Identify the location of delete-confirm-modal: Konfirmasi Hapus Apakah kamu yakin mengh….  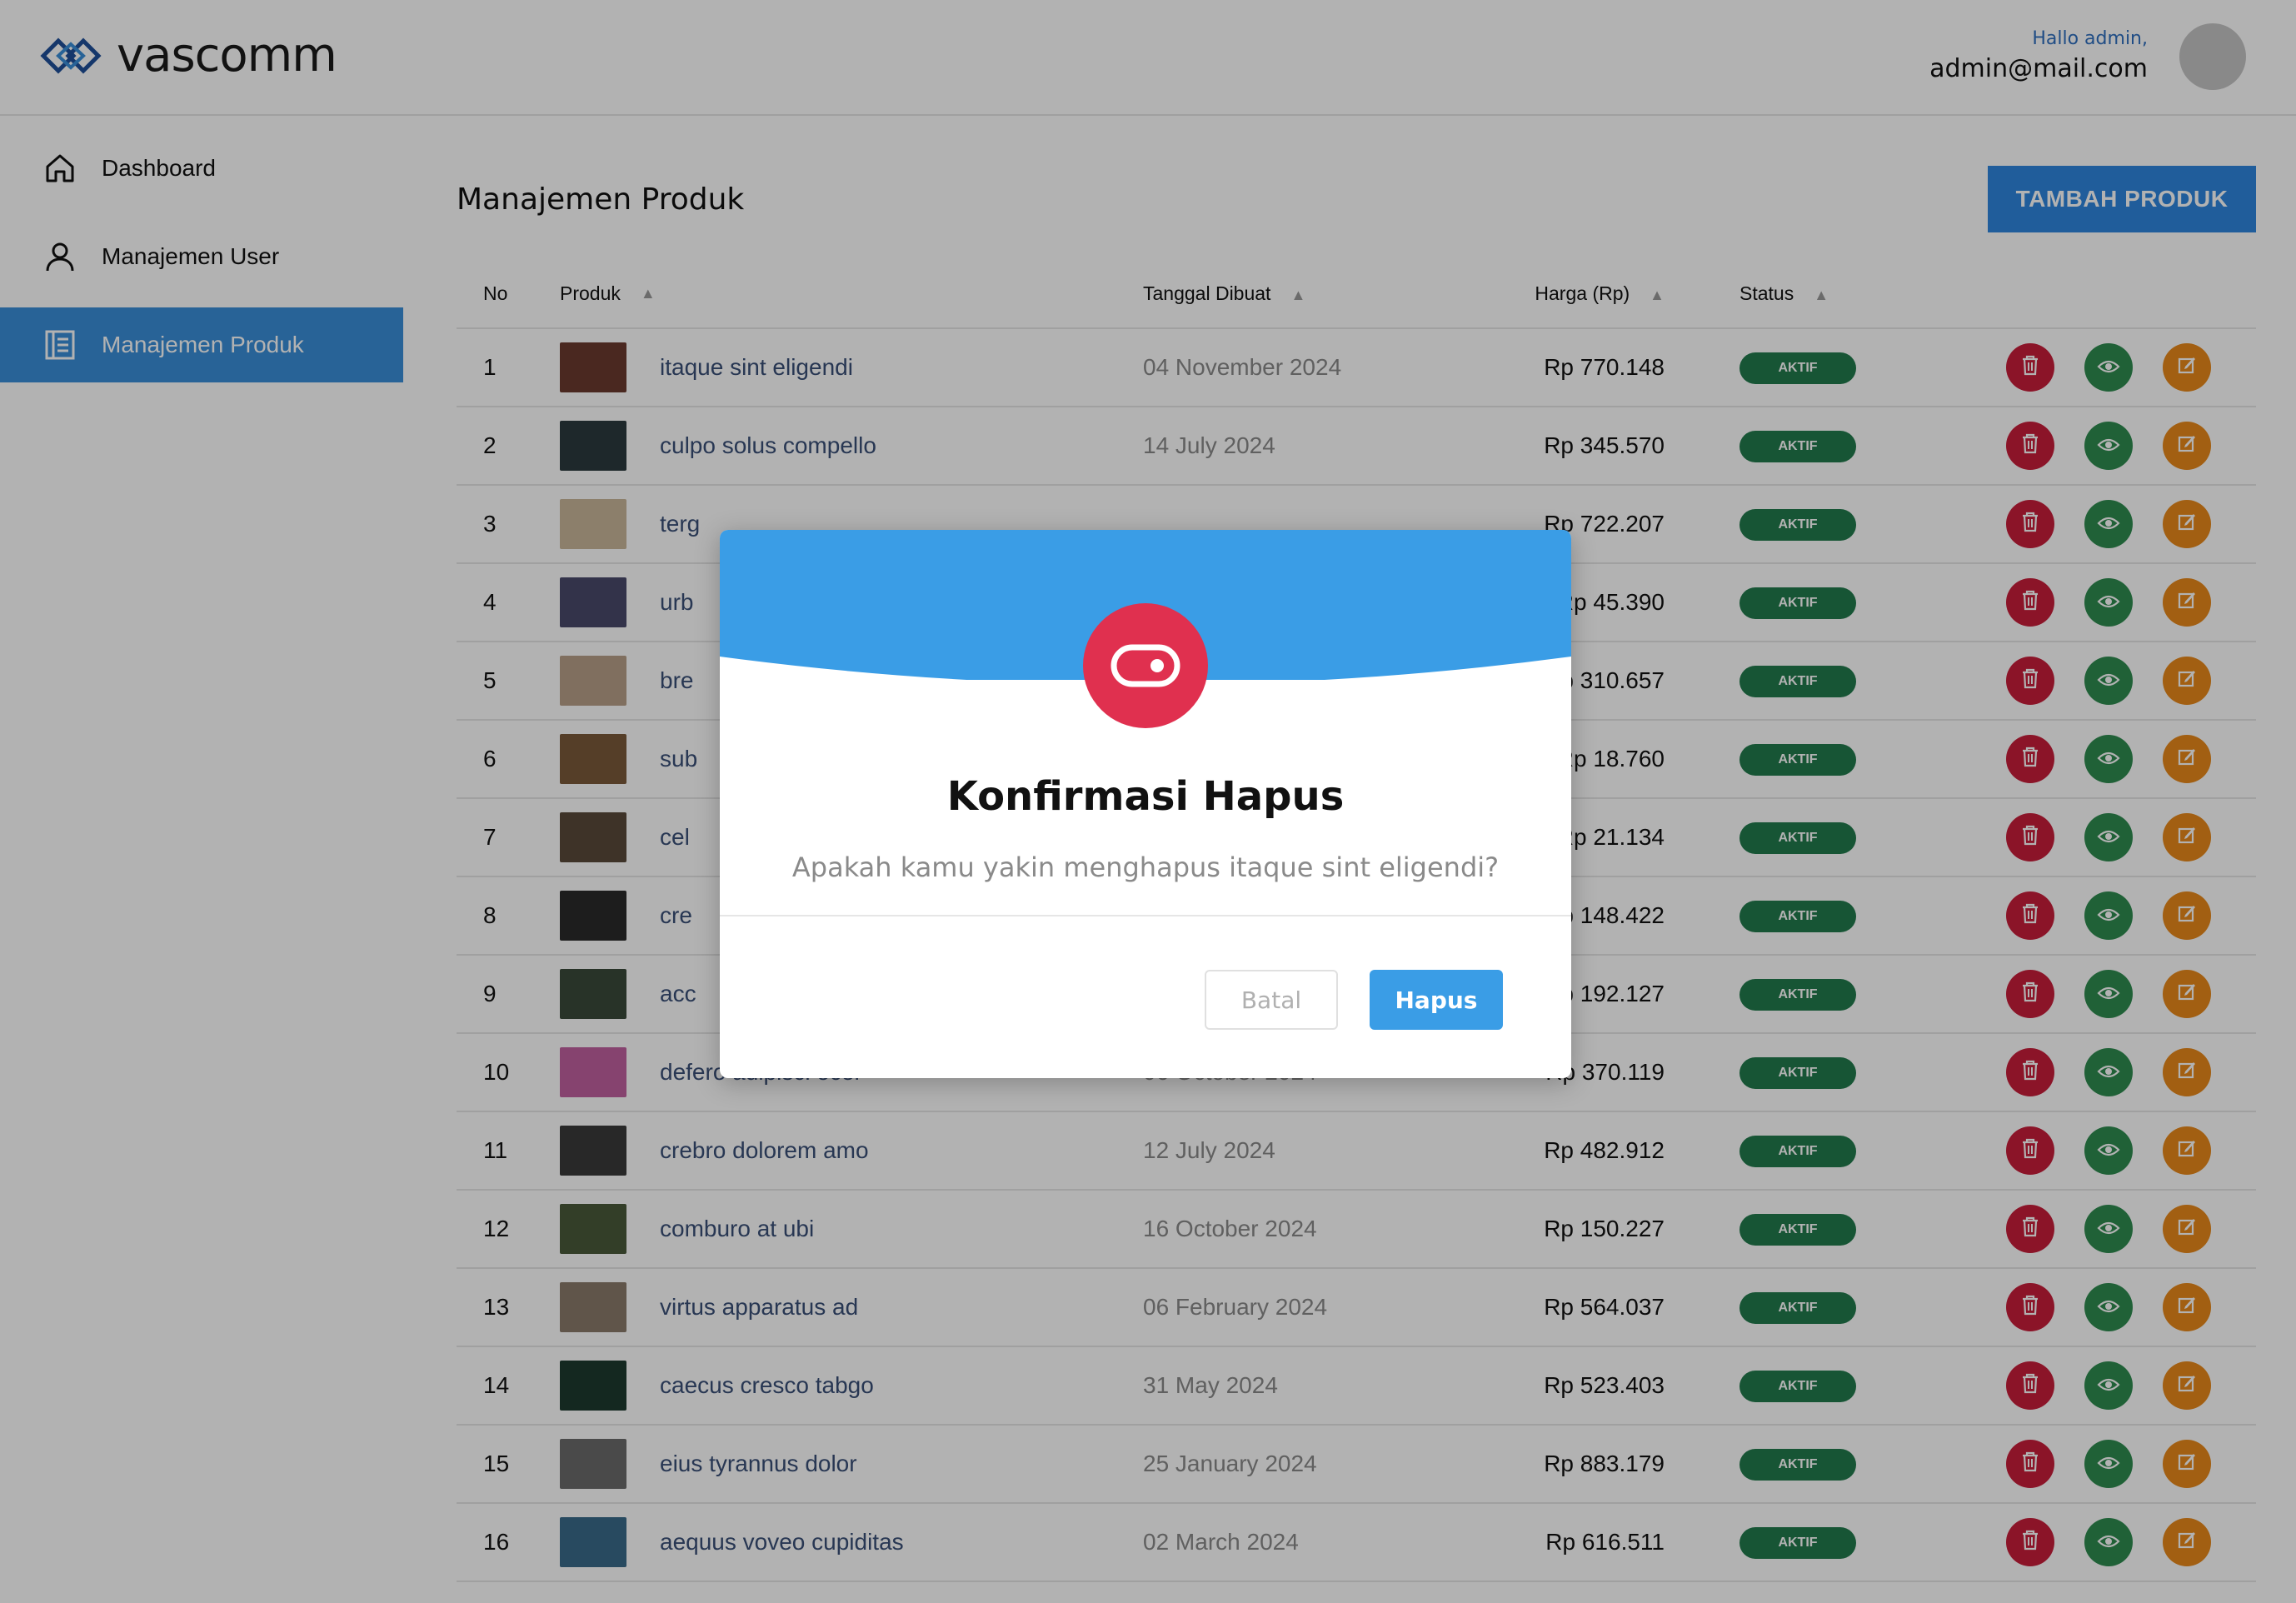
(1145, 804).